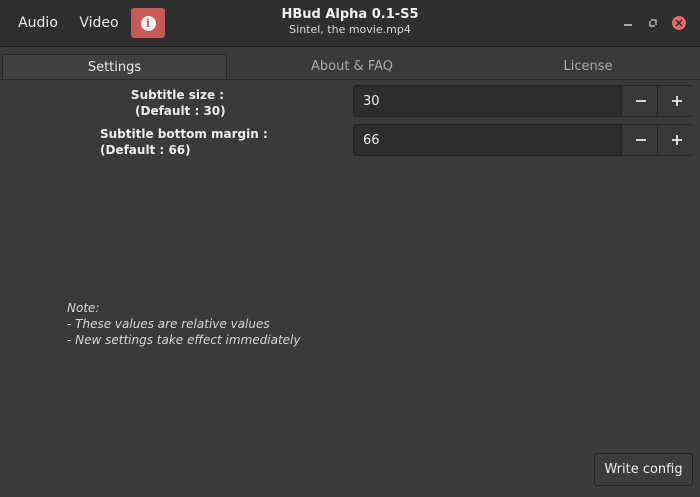 This screenshot has width=700, height=497. Describe the element at coordinates (177, 95) in the screenshot. I see `subtitle-size-label-title: Subtitle size :` at that location.